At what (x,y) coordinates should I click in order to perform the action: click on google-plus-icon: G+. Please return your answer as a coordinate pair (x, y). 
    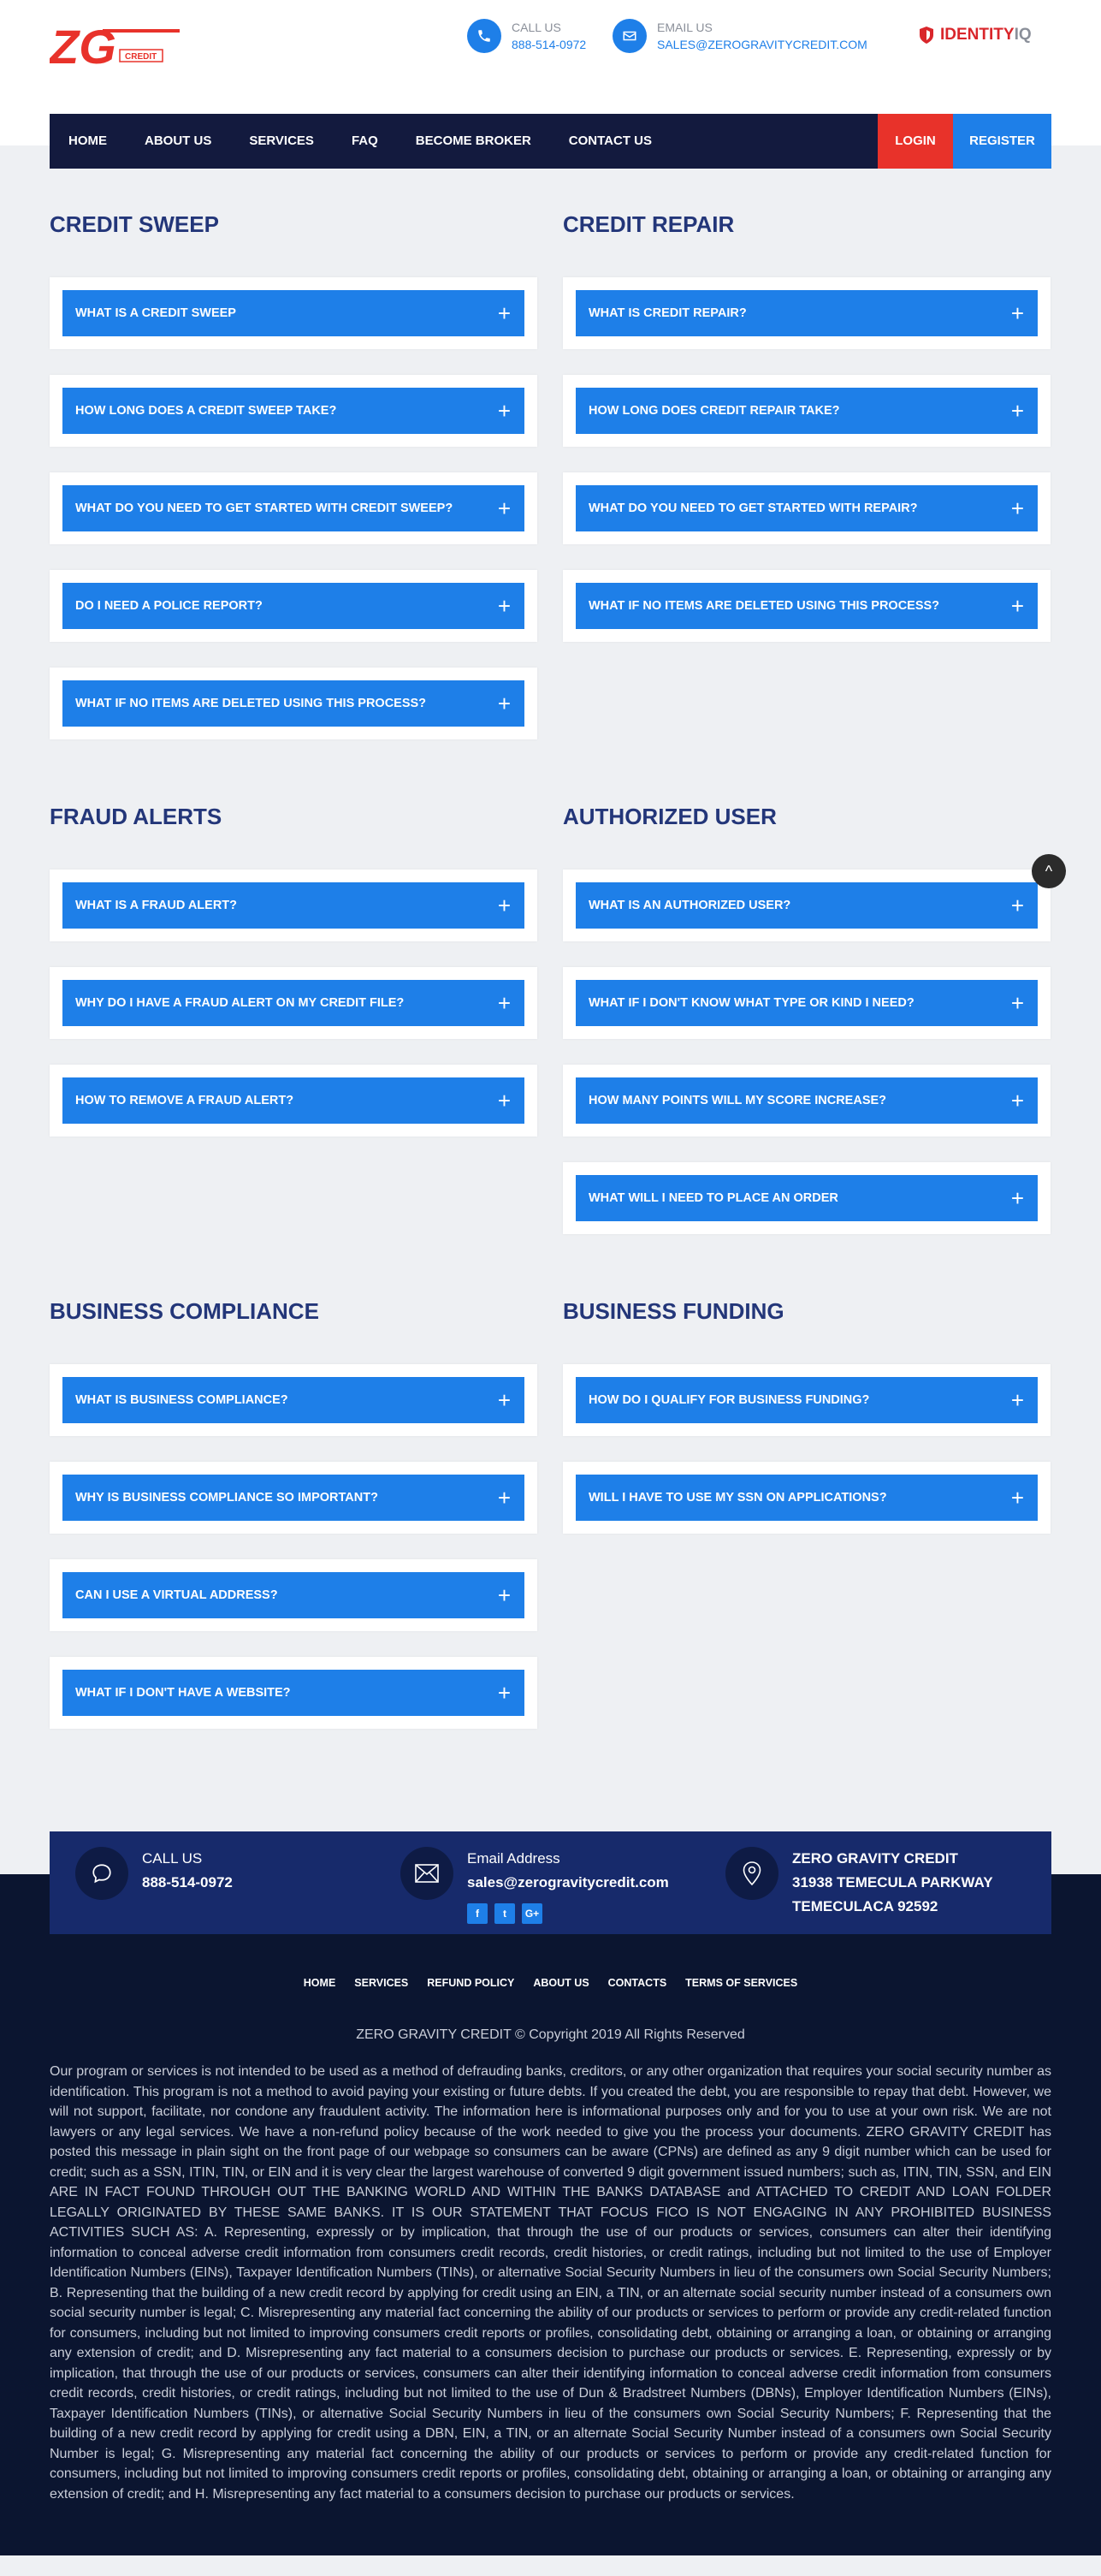
    Looking at the image, I should click on (532, 1913).